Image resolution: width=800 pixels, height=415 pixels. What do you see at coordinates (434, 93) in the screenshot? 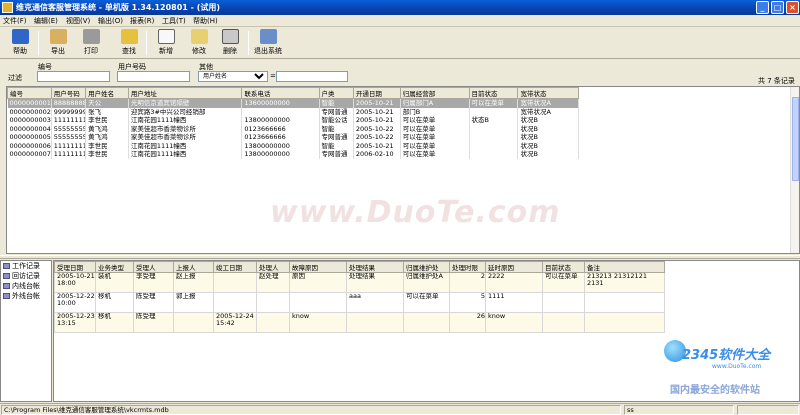
I see `column-header: 归属经营部` at bounding box center [434, 93].